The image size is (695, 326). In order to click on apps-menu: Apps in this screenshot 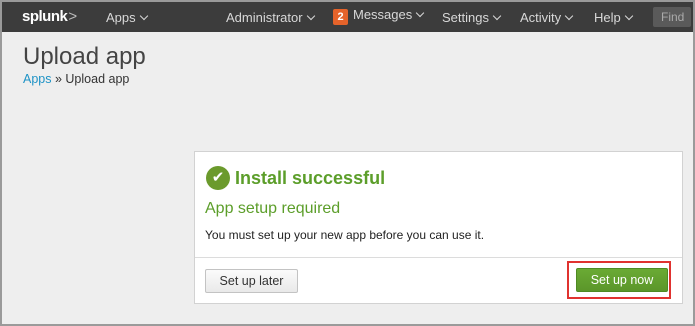, I will do `click(127, 17)`.